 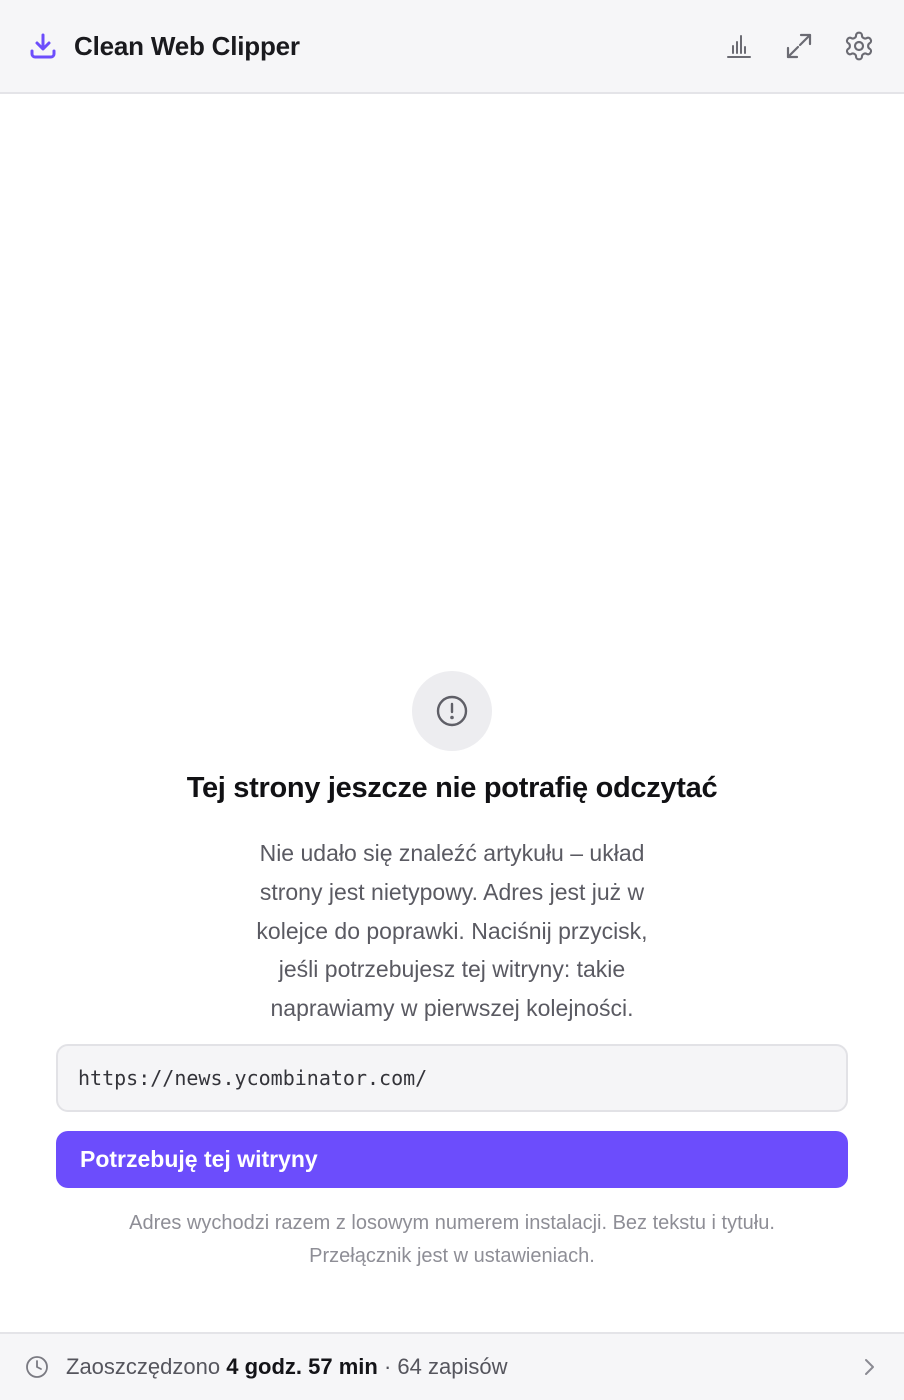 What do you see at coordinates (43, 46) in the screenshot?
I see `download-icon` at bounding box center [43, 46].